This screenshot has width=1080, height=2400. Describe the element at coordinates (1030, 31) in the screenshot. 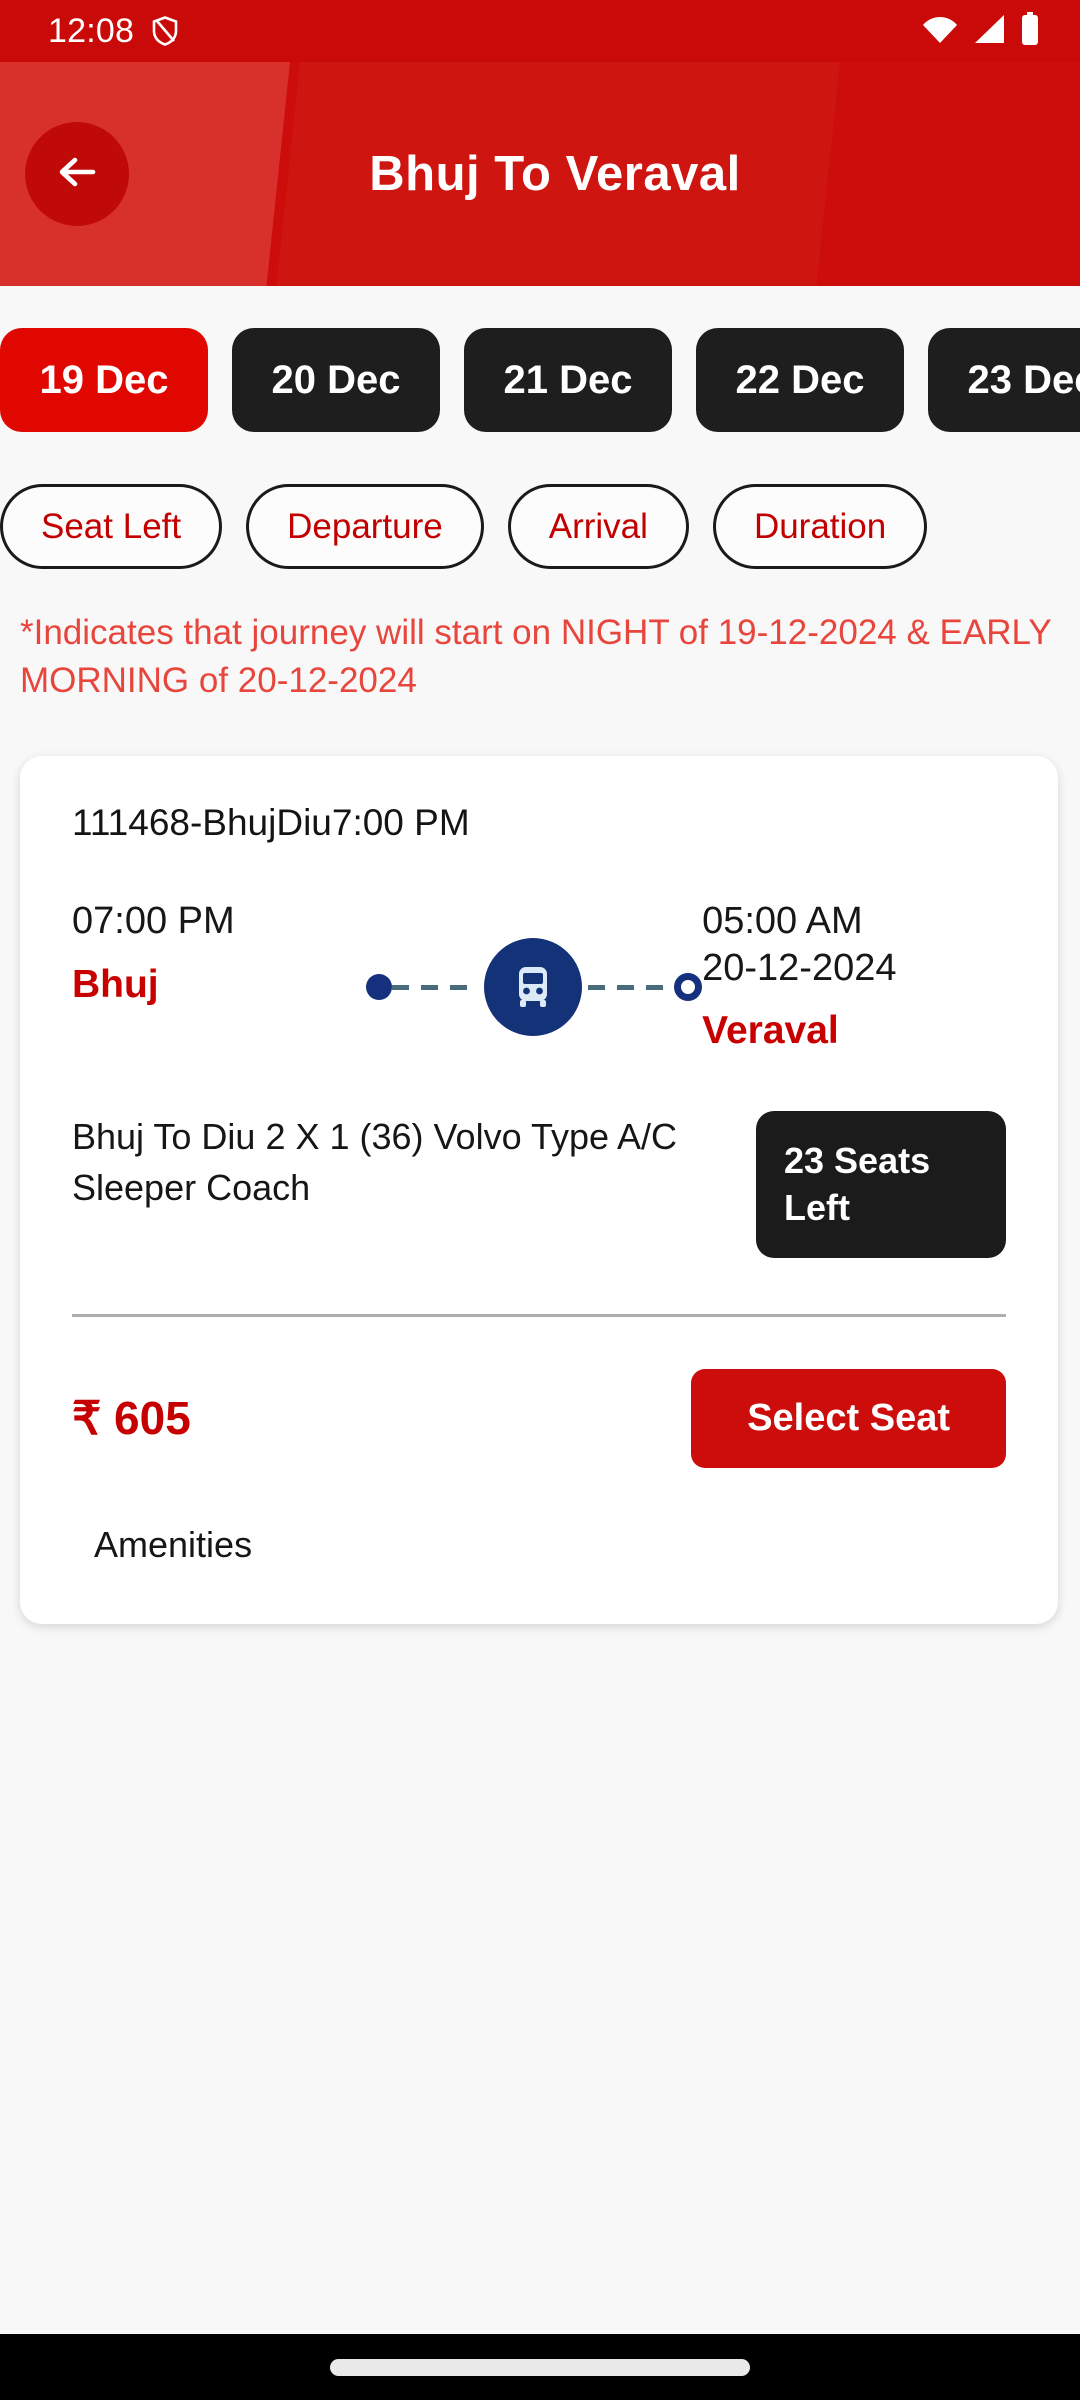

I see `battery-icon` at that location.